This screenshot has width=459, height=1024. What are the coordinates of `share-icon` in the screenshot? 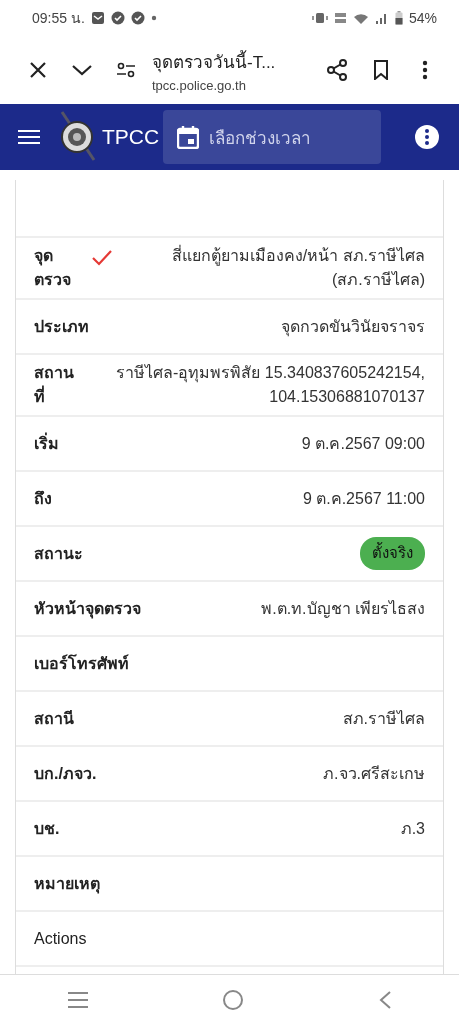 It's located at (337, 70).